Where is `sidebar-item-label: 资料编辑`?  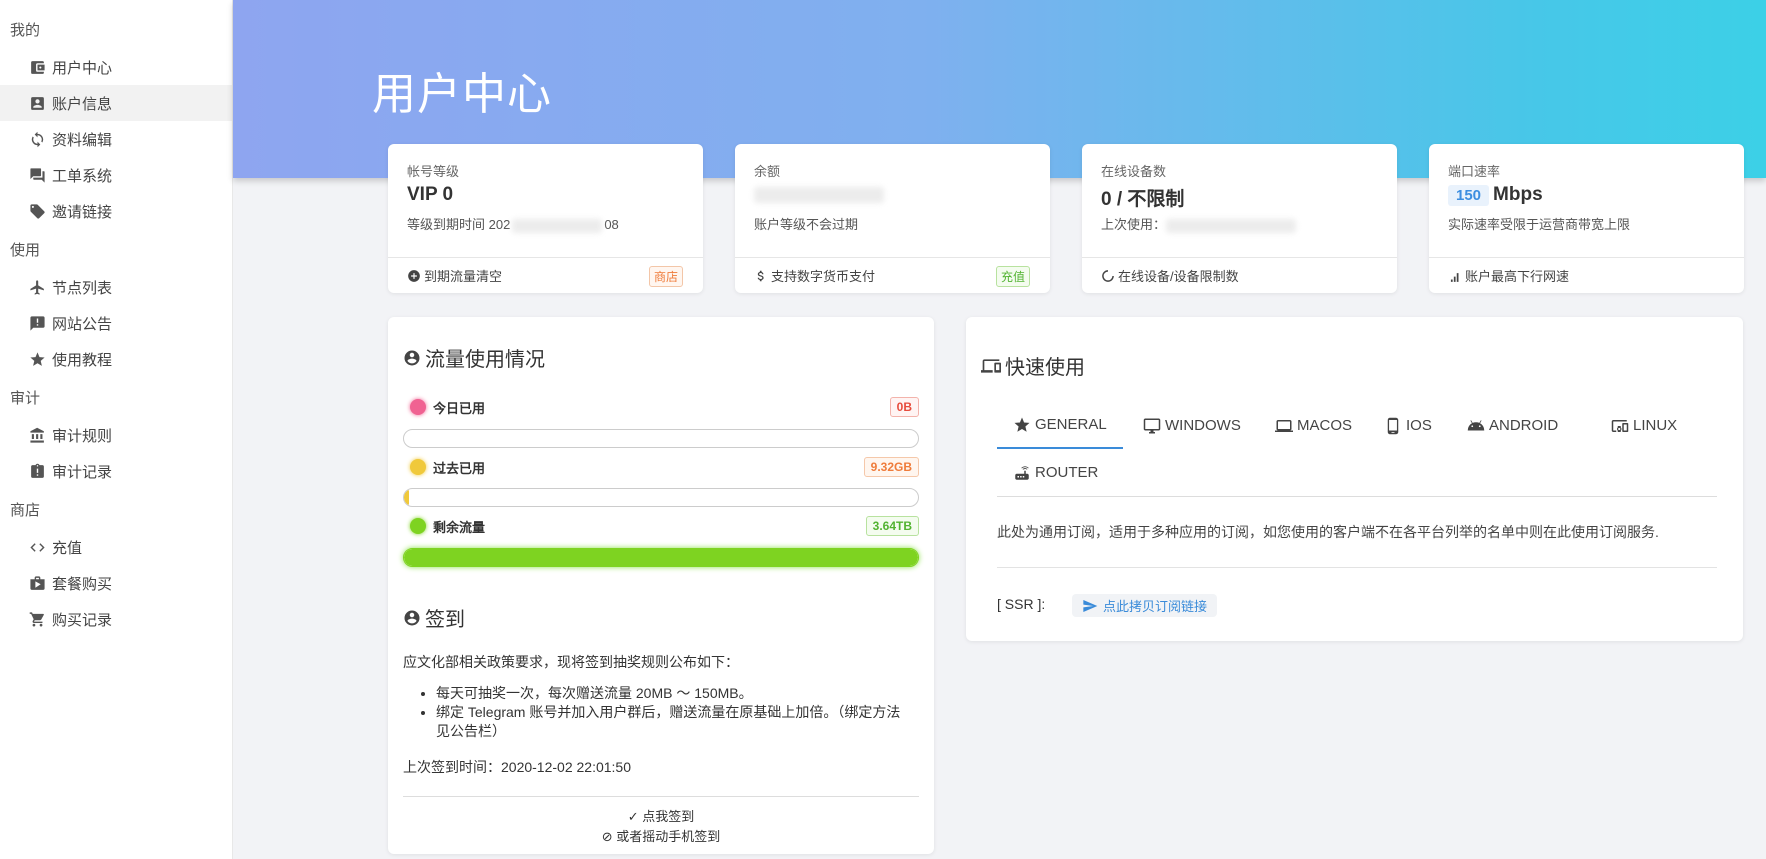 sidebar-item-label: 资料编辑 is located at coordinates (82, 140).